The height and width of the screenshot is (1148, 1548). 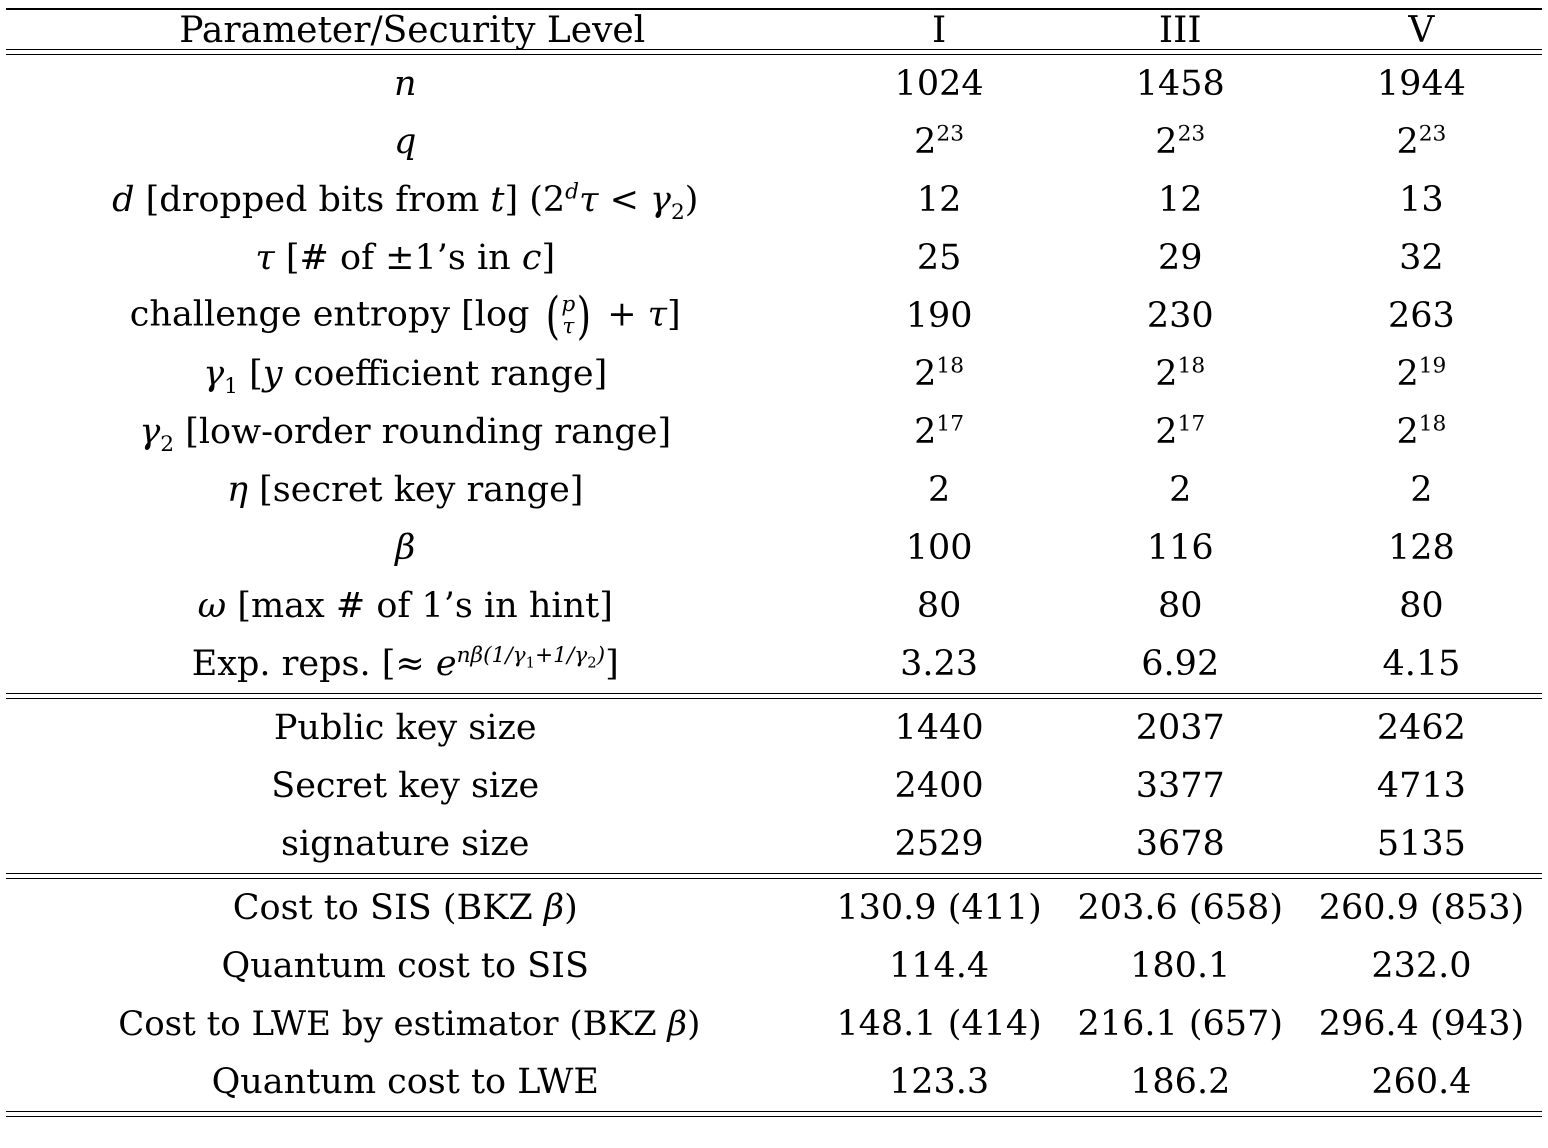 What do you see at coordinates (939, 373) in the screenshot?
I see `cell-level-I: 218` at bounding box center [939, 373].